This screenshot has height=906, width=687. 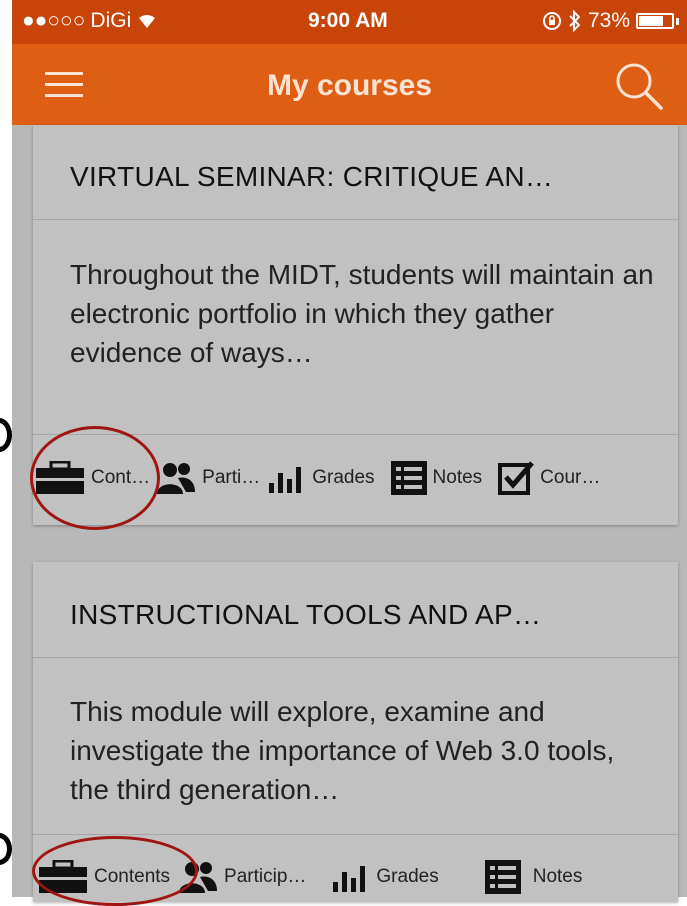 What do you see at coordinates (6, 849) in the screenshot?
I see `annotation-mark` at bounding box center [6, 849].